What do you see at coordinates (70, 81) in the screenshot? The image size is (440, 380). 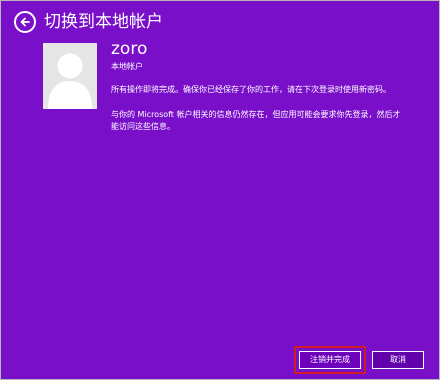 I see `user-silhouette-icon` at bounding box center [70, 81].